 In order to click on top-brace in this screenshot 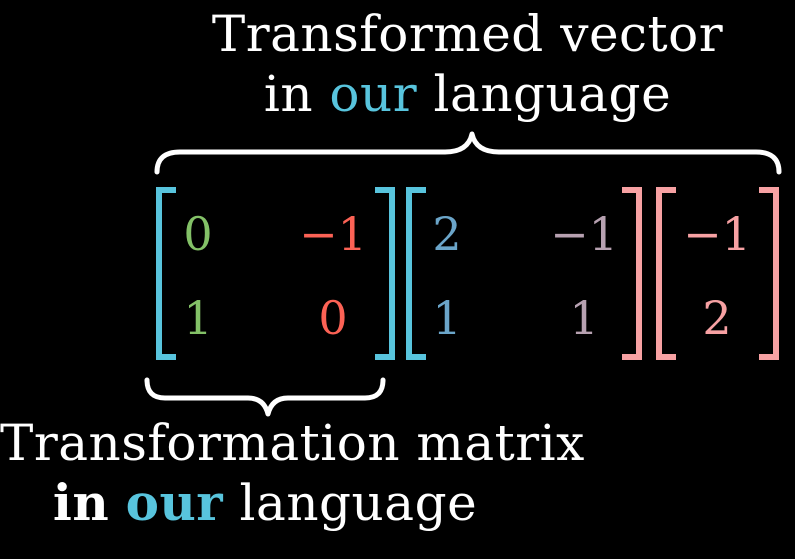, I will do `click(468, 153)`.